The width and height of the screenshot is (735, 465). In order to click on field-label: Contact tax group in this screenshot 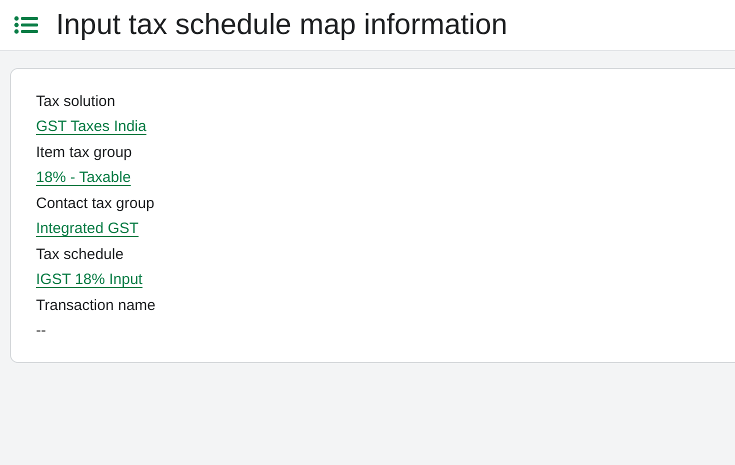, I will do `click(95, 204)`.